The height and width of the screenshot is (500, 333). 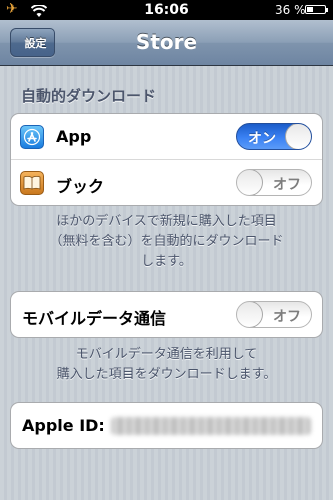 I want to click on cellular-group: モバイルデータ通信 オフ, so click(x=166, y=314).